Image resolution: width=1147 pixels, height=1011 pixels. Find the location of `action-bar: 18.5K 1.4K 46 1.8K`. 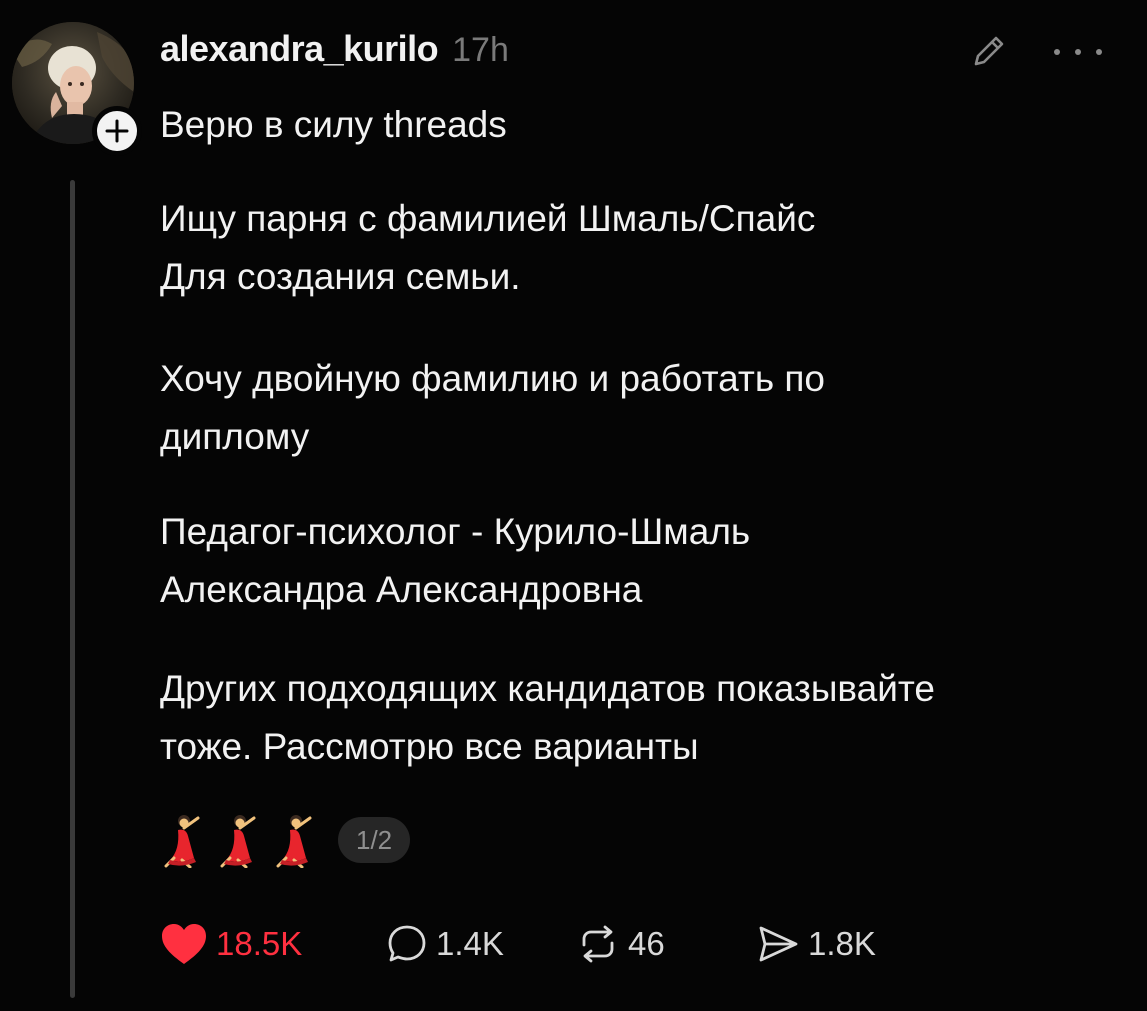

action-bar: 18.5K 1.4K 46 1.8K is located at coordinates (518, 944).